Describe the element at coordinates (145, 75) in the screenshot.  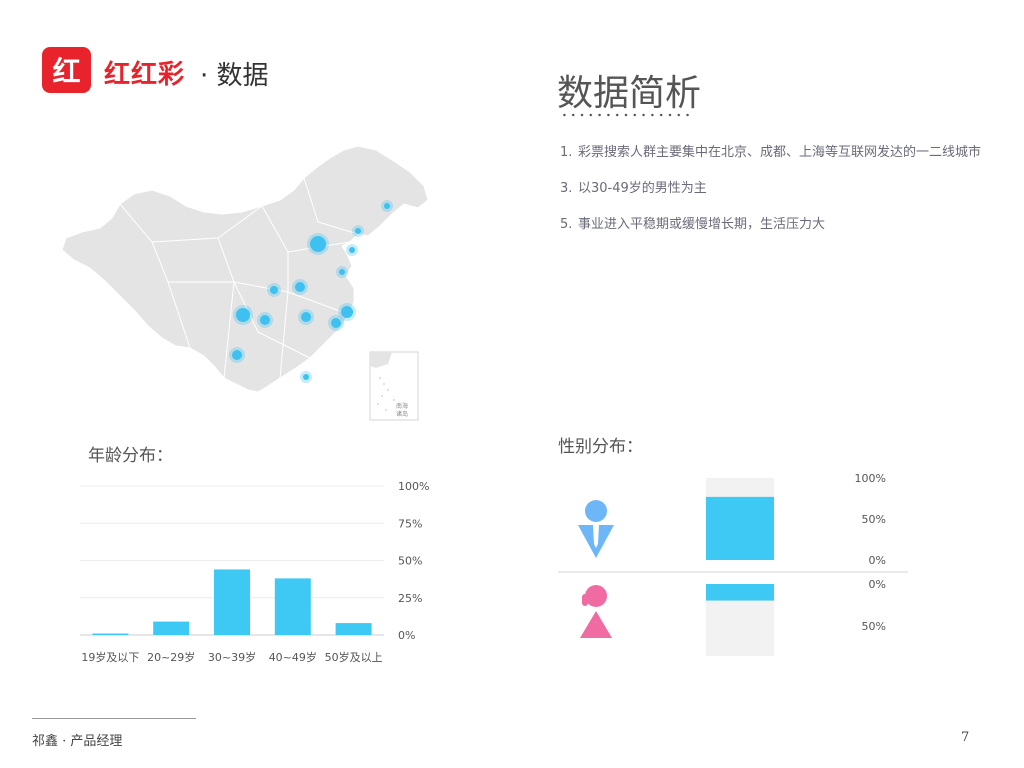
I see `brand-name: 红红彩` at that location.